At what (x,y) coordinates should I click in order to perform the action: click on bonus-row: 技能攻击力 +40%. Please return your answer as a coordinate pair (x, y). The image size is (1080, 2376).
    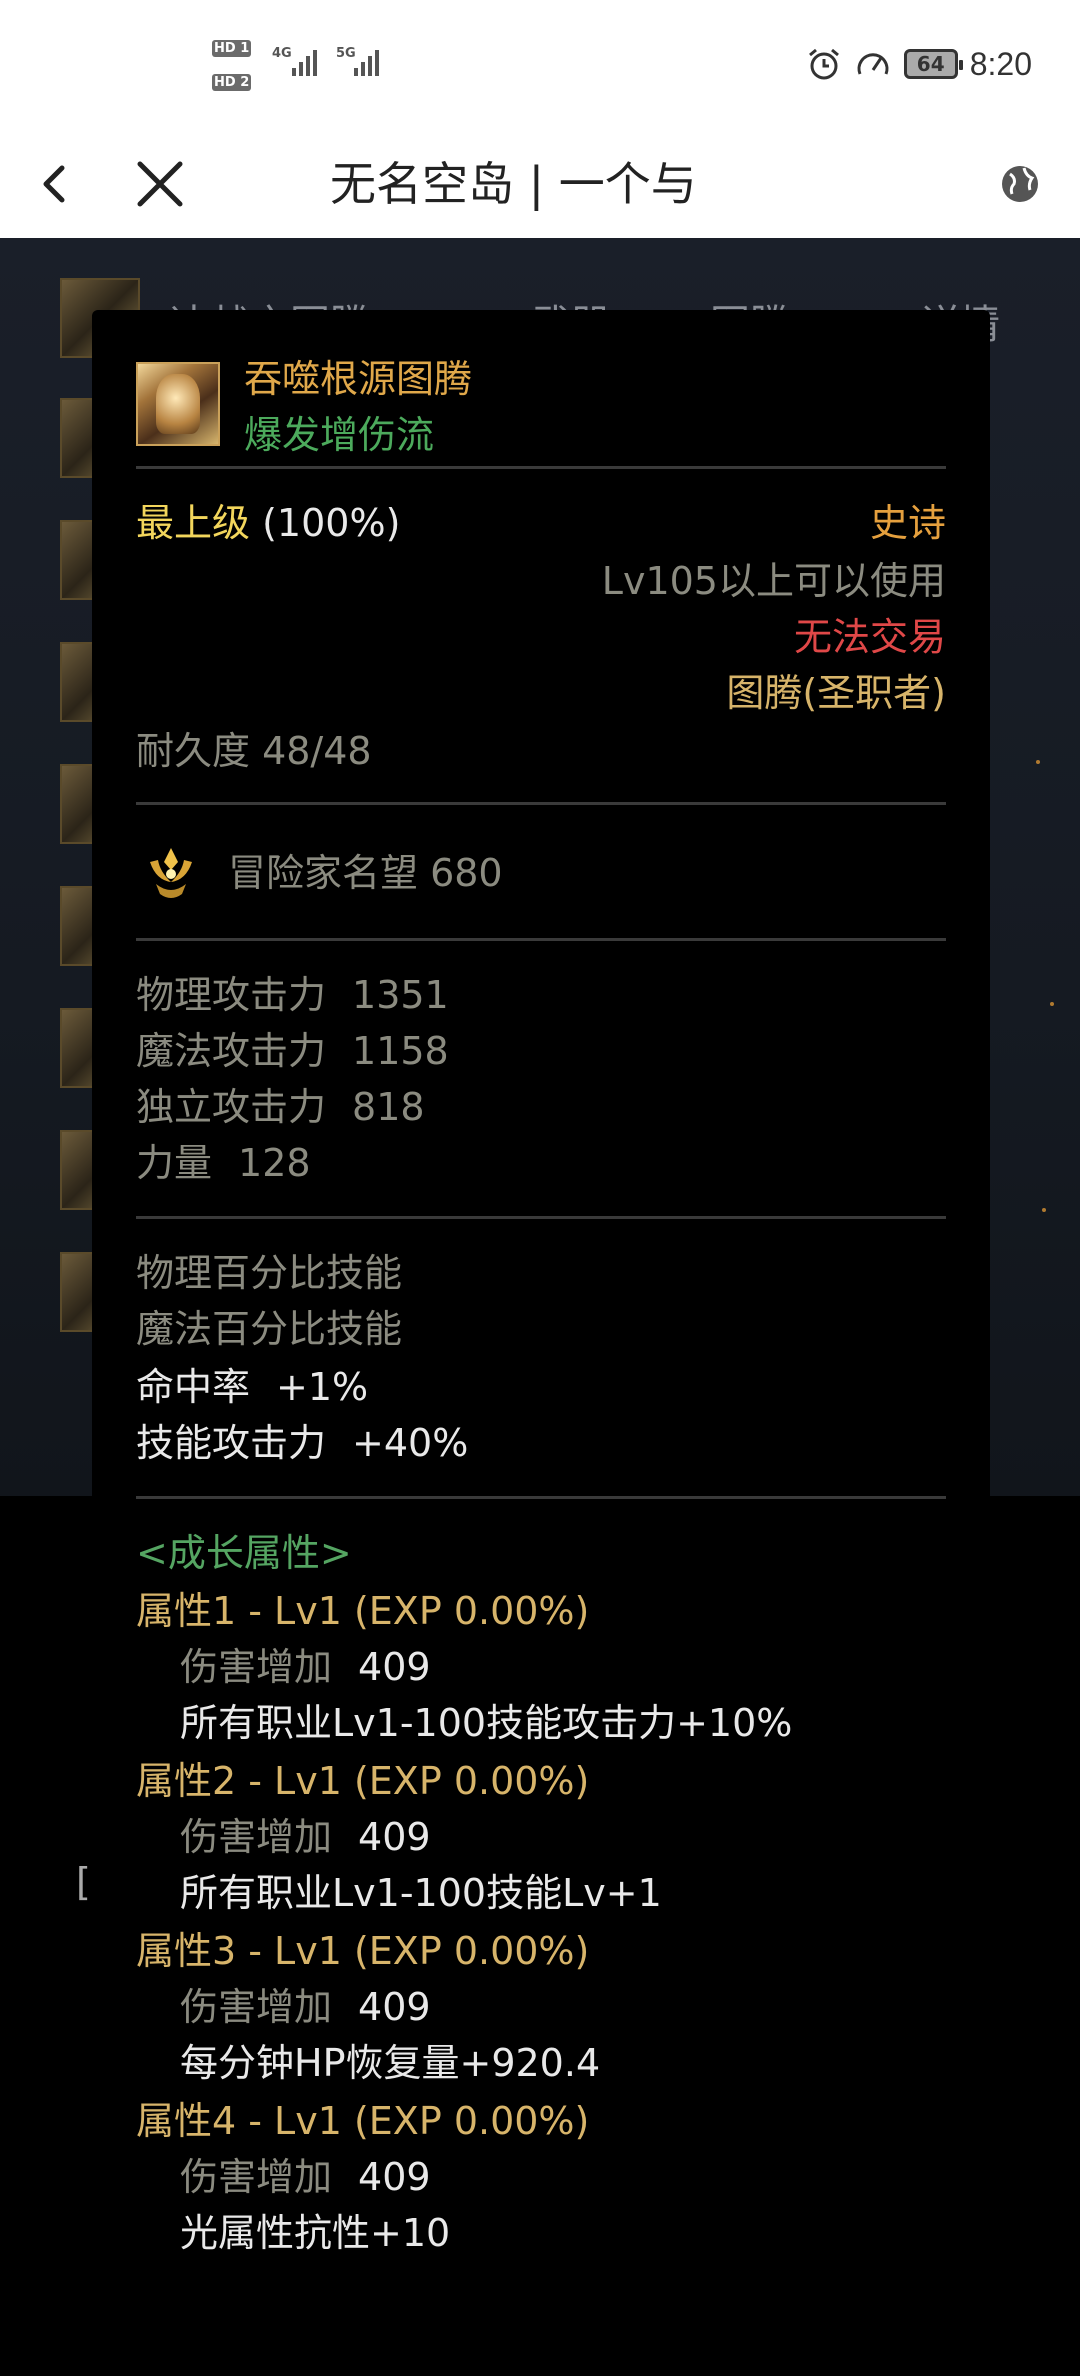
    Looking at the image, I should click on (302, 1443).